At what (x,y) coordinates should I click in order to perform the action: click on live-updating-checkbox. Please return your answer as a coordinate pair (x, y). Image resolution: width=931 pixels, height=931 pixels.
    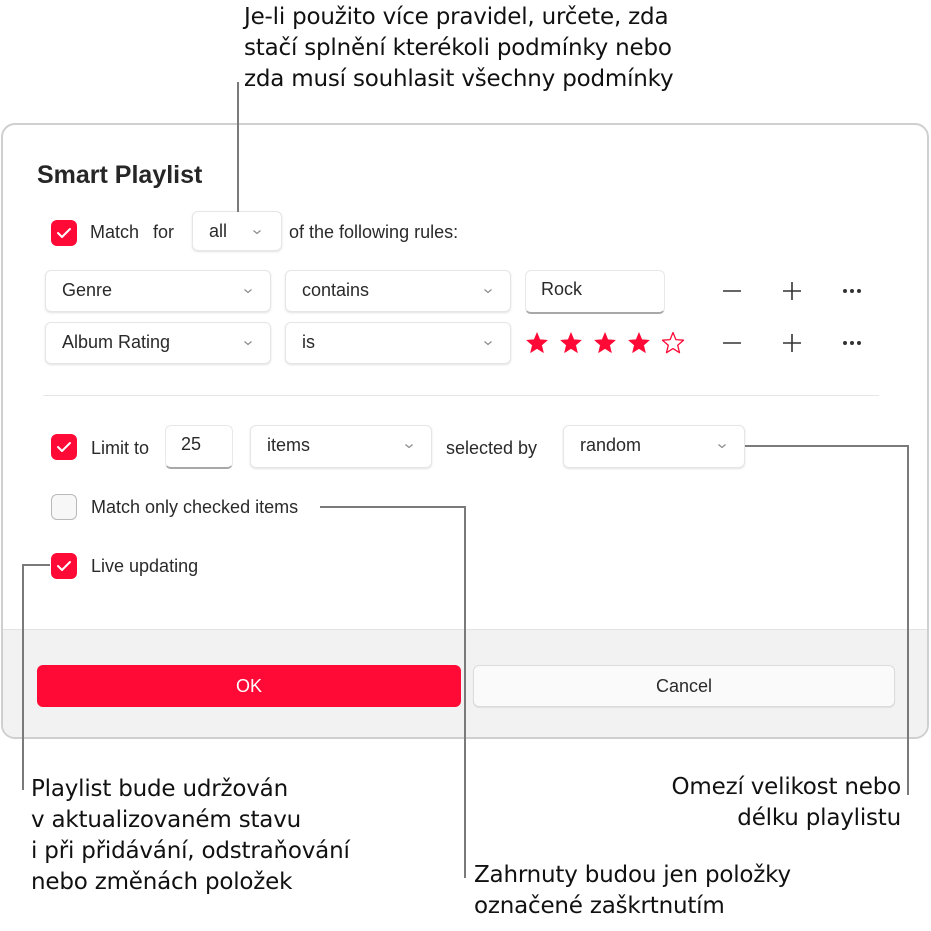
    Looking at the image, I should click on (64, 566).